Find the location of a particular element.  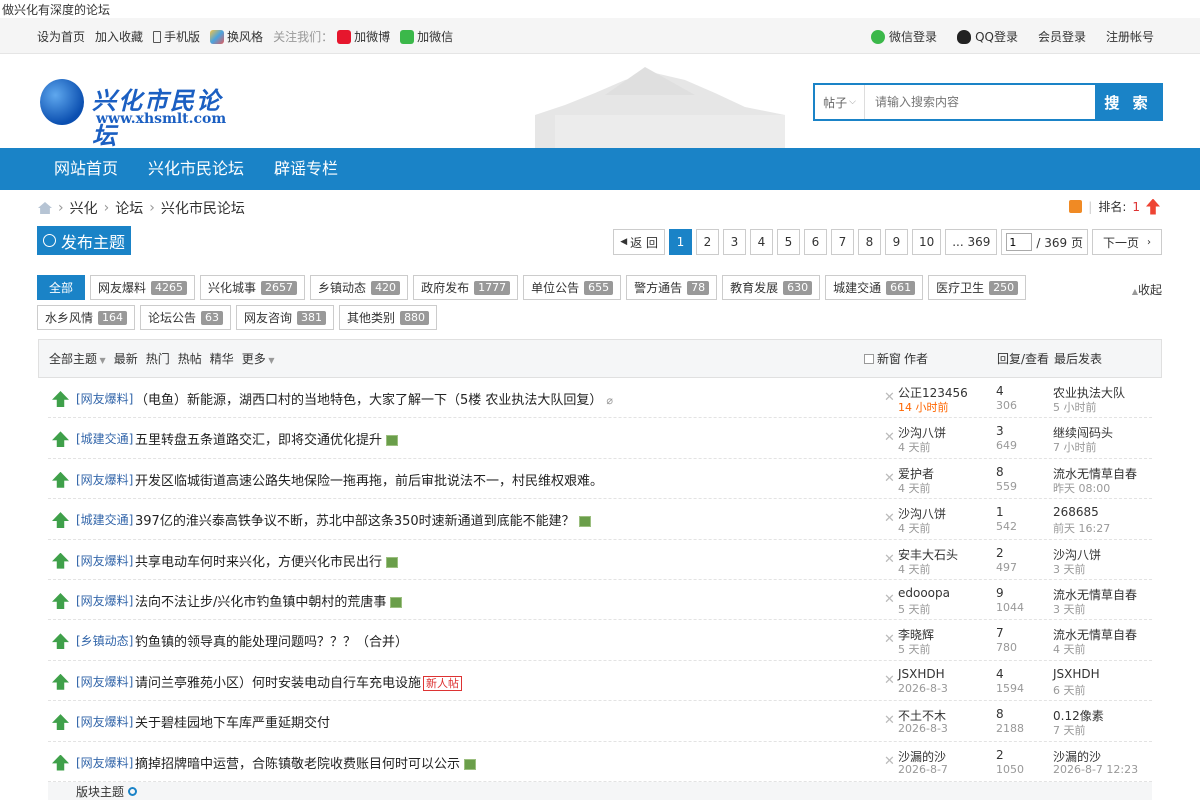

filter-all: 全部主题 ▼ is located at coordinates (77, 358).